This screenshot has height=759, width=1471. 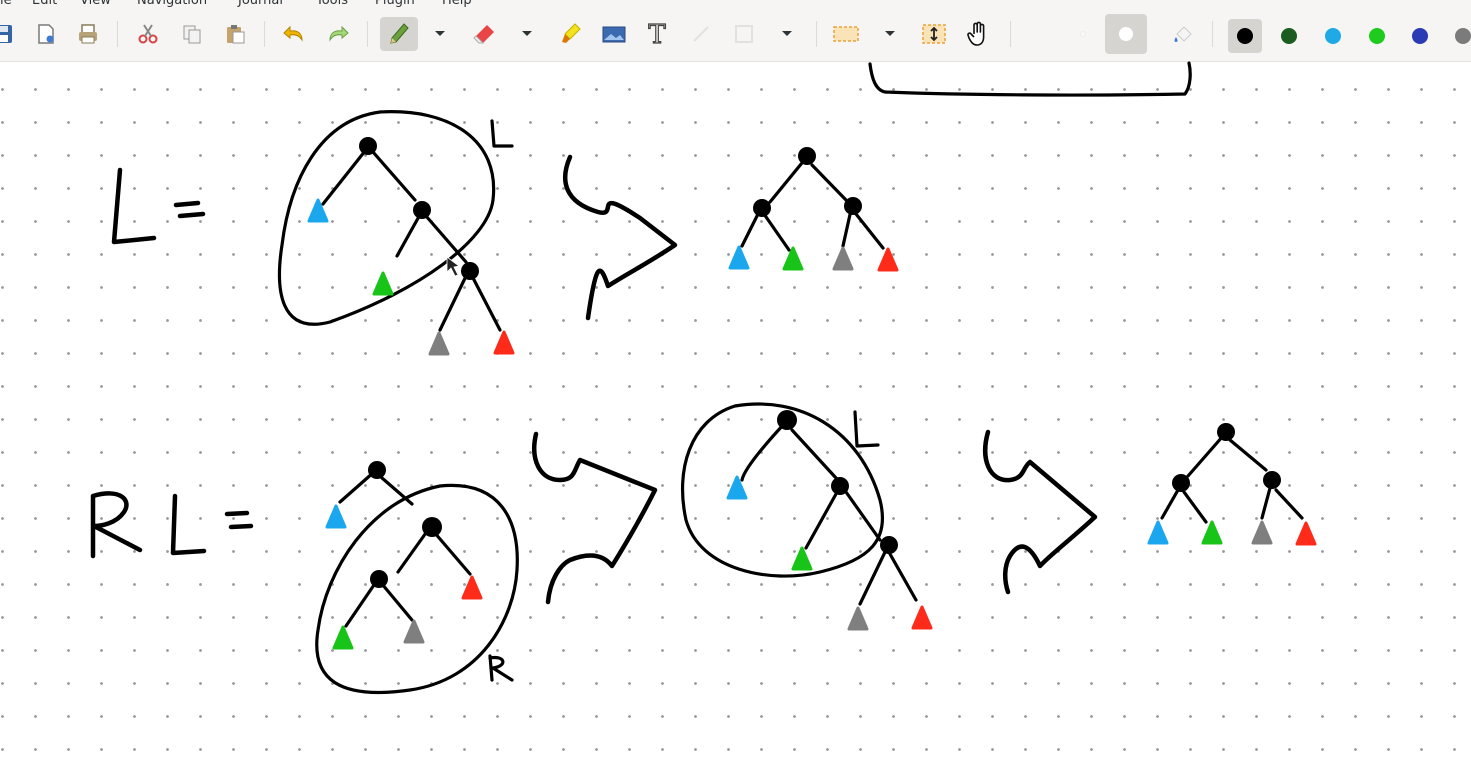 What do you see at coordinates (922, 617) in the screenshot?
I see `tree3-red-subtree` at bounding box center [922, 617].